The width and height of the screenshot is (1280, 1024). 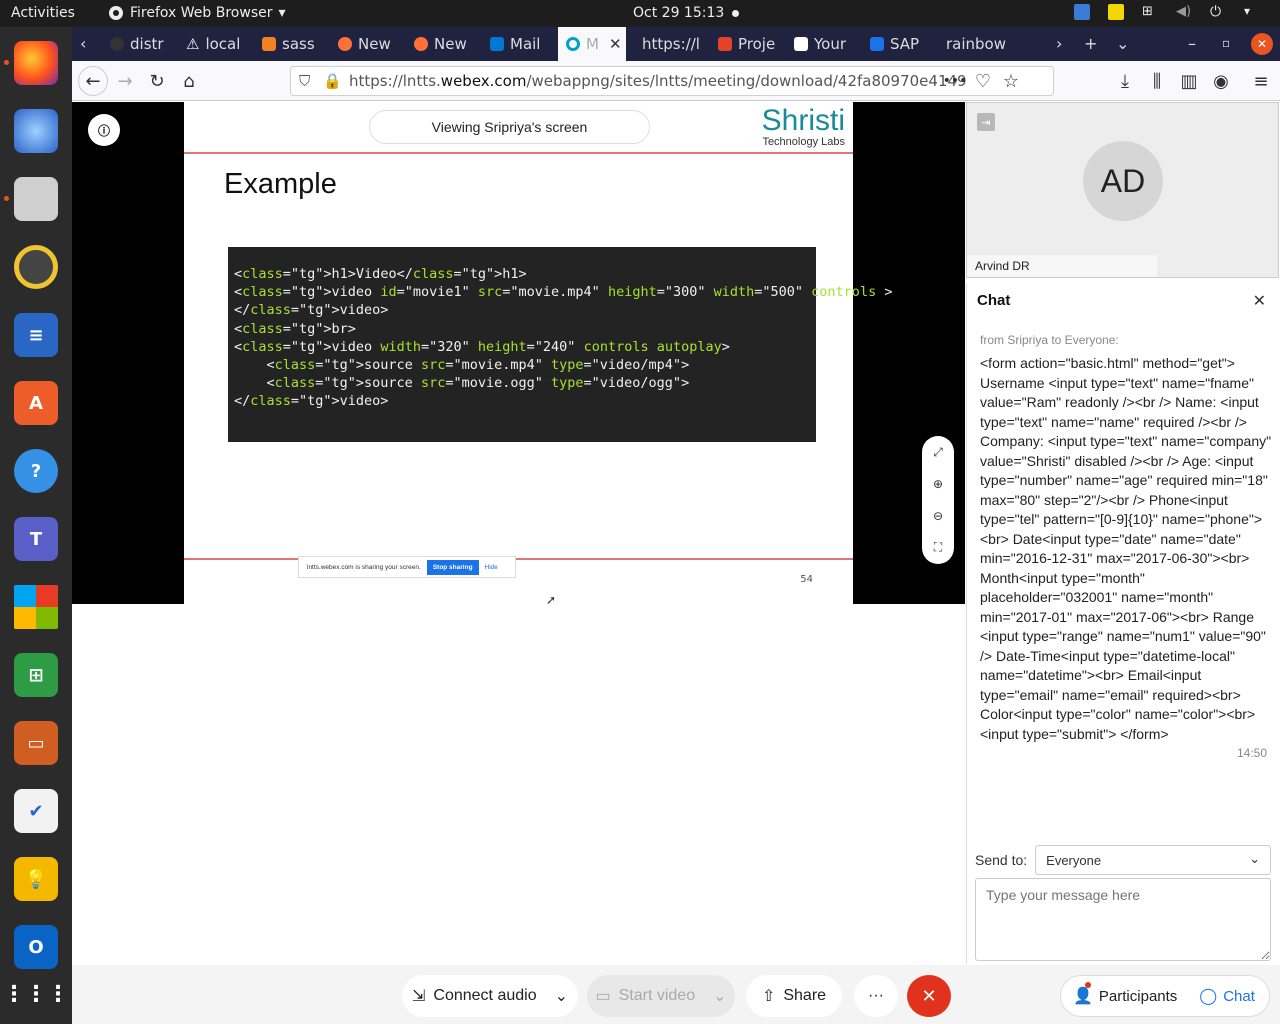 I want to click on tab-label: rainbow, so click(x=976, y=44).